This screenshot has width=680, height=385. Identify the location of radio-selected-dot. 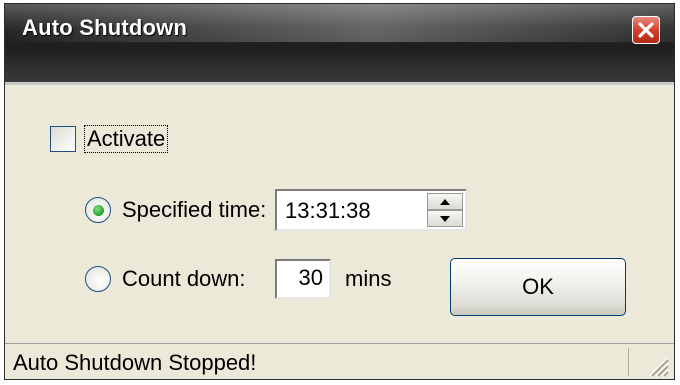
(98, 210).